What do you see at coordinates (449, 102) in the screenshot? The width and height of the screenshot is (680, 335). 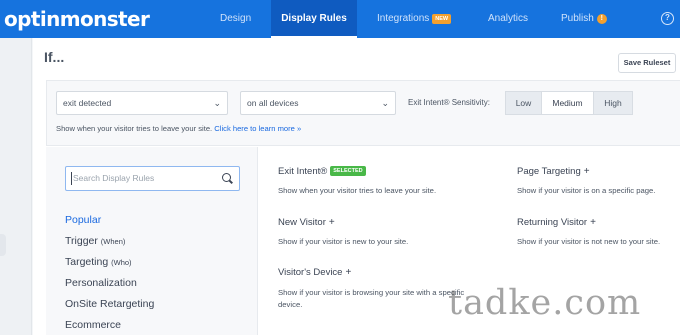 I see `sensitivity-label: Exit Intent® Sensitivity:` at bounding box center [449, 102].